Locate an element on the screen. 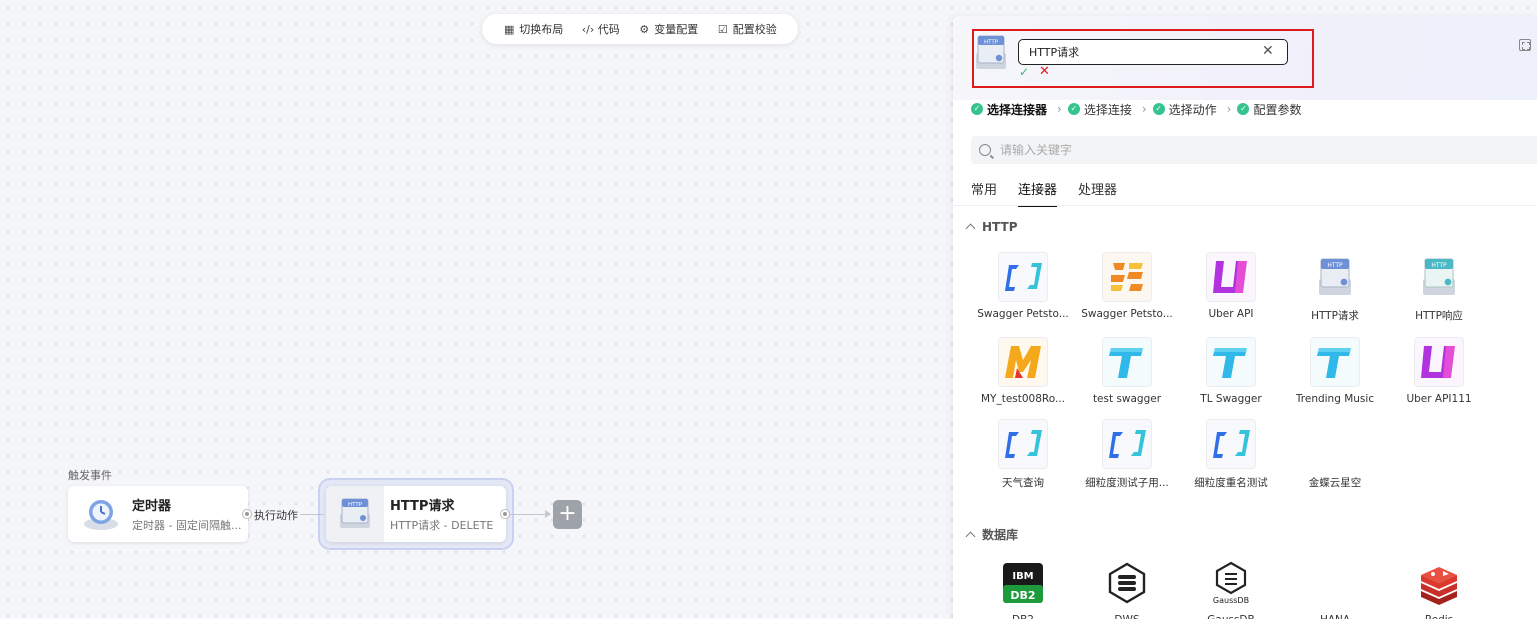  http-request-node: HTTP HTTP请求 HTTP请求 - DELETE is located at coordinates (416, 514).